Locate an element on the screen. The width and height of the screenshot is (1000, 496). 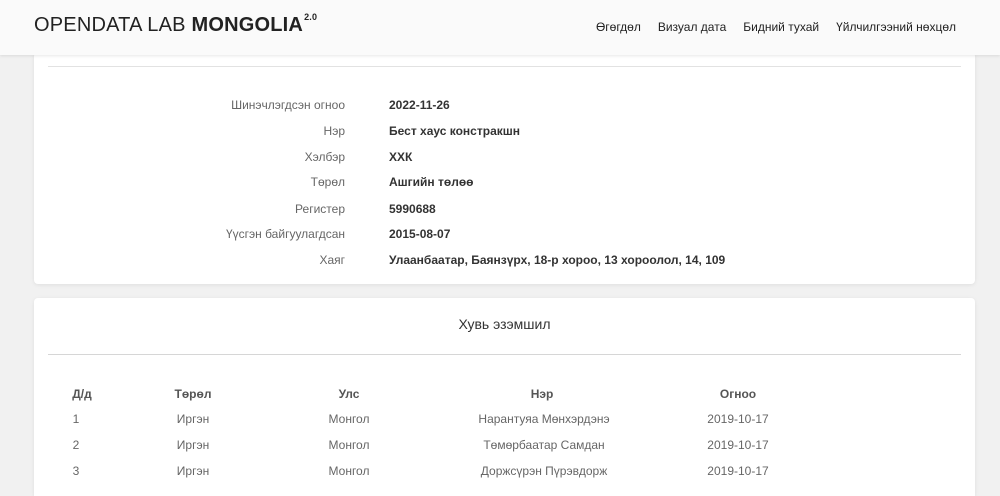
info-value: ХХК is located at coordinates (401, 157).